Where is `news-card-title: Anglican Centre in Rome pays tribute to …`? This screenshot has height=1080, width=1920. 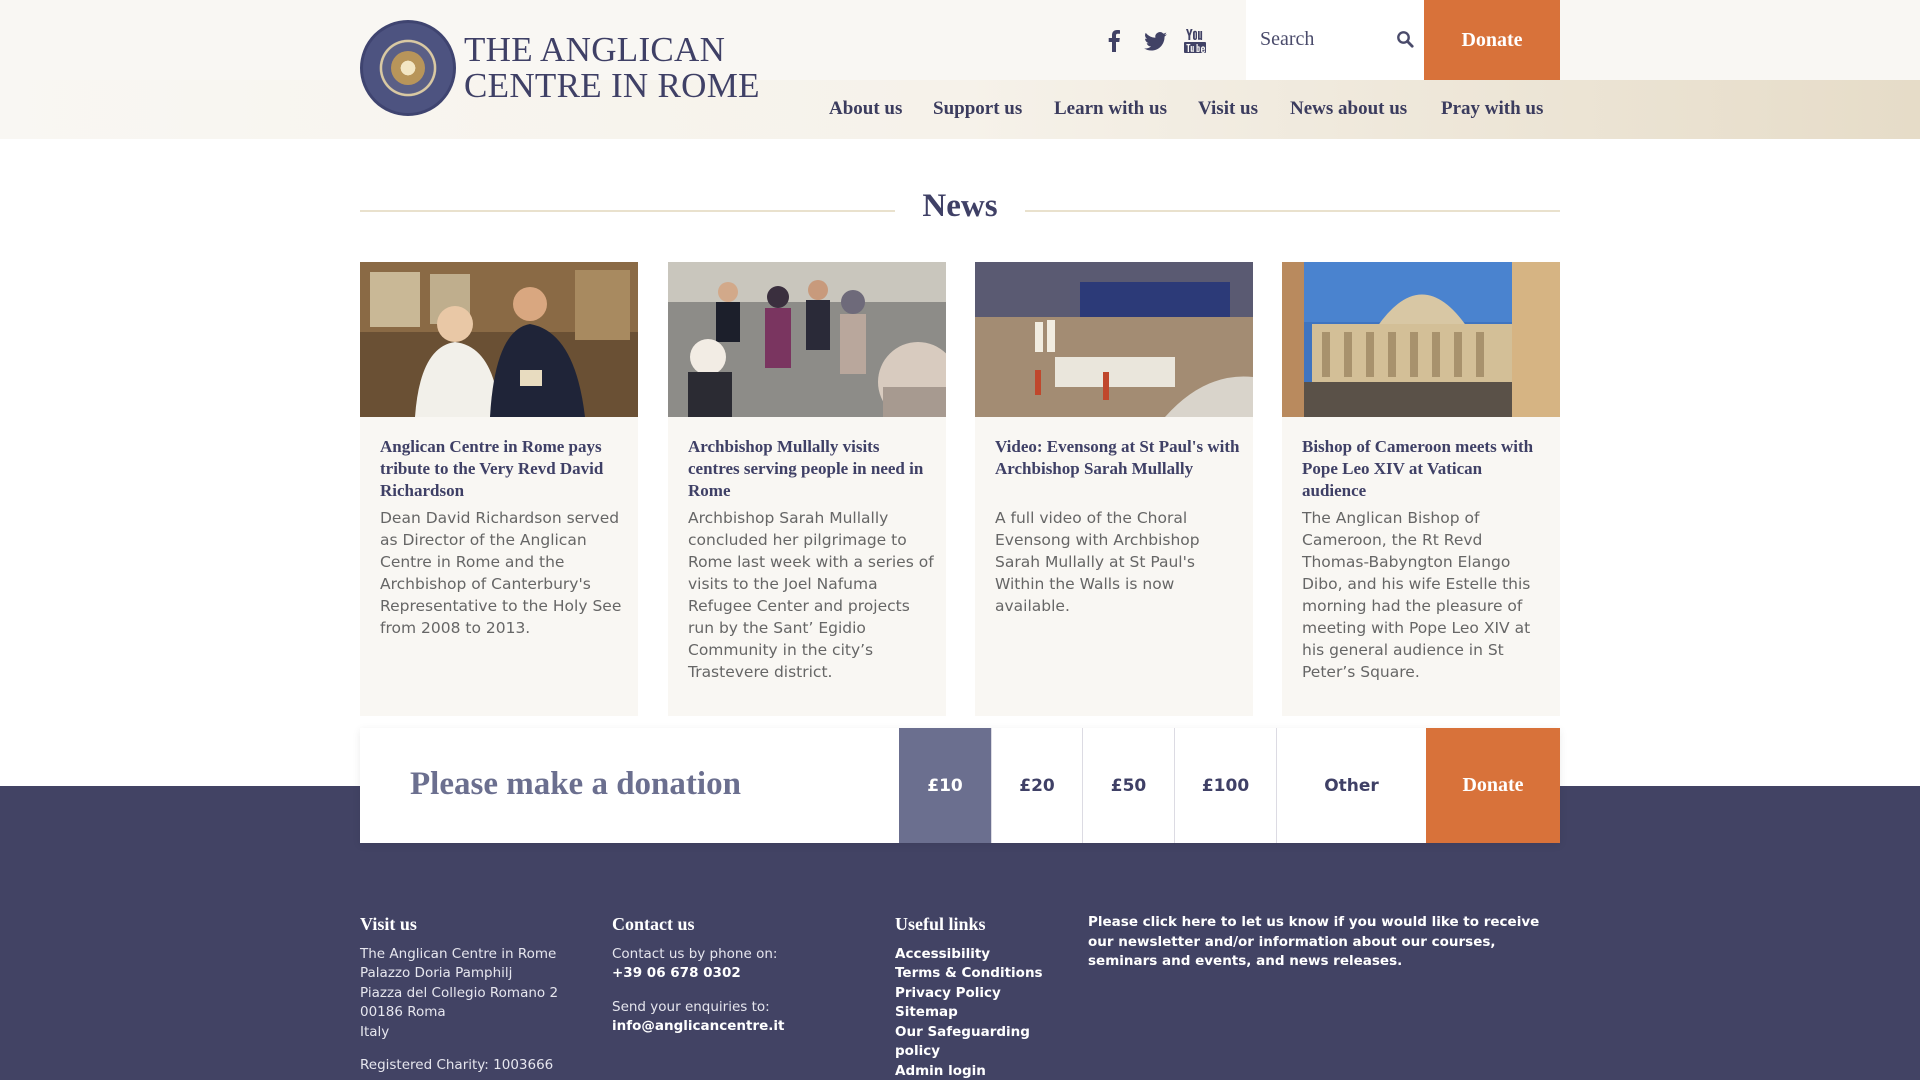 news-card-title: Anglican Centre in Rome pays tribute to … is located at coordinates (503, 469).